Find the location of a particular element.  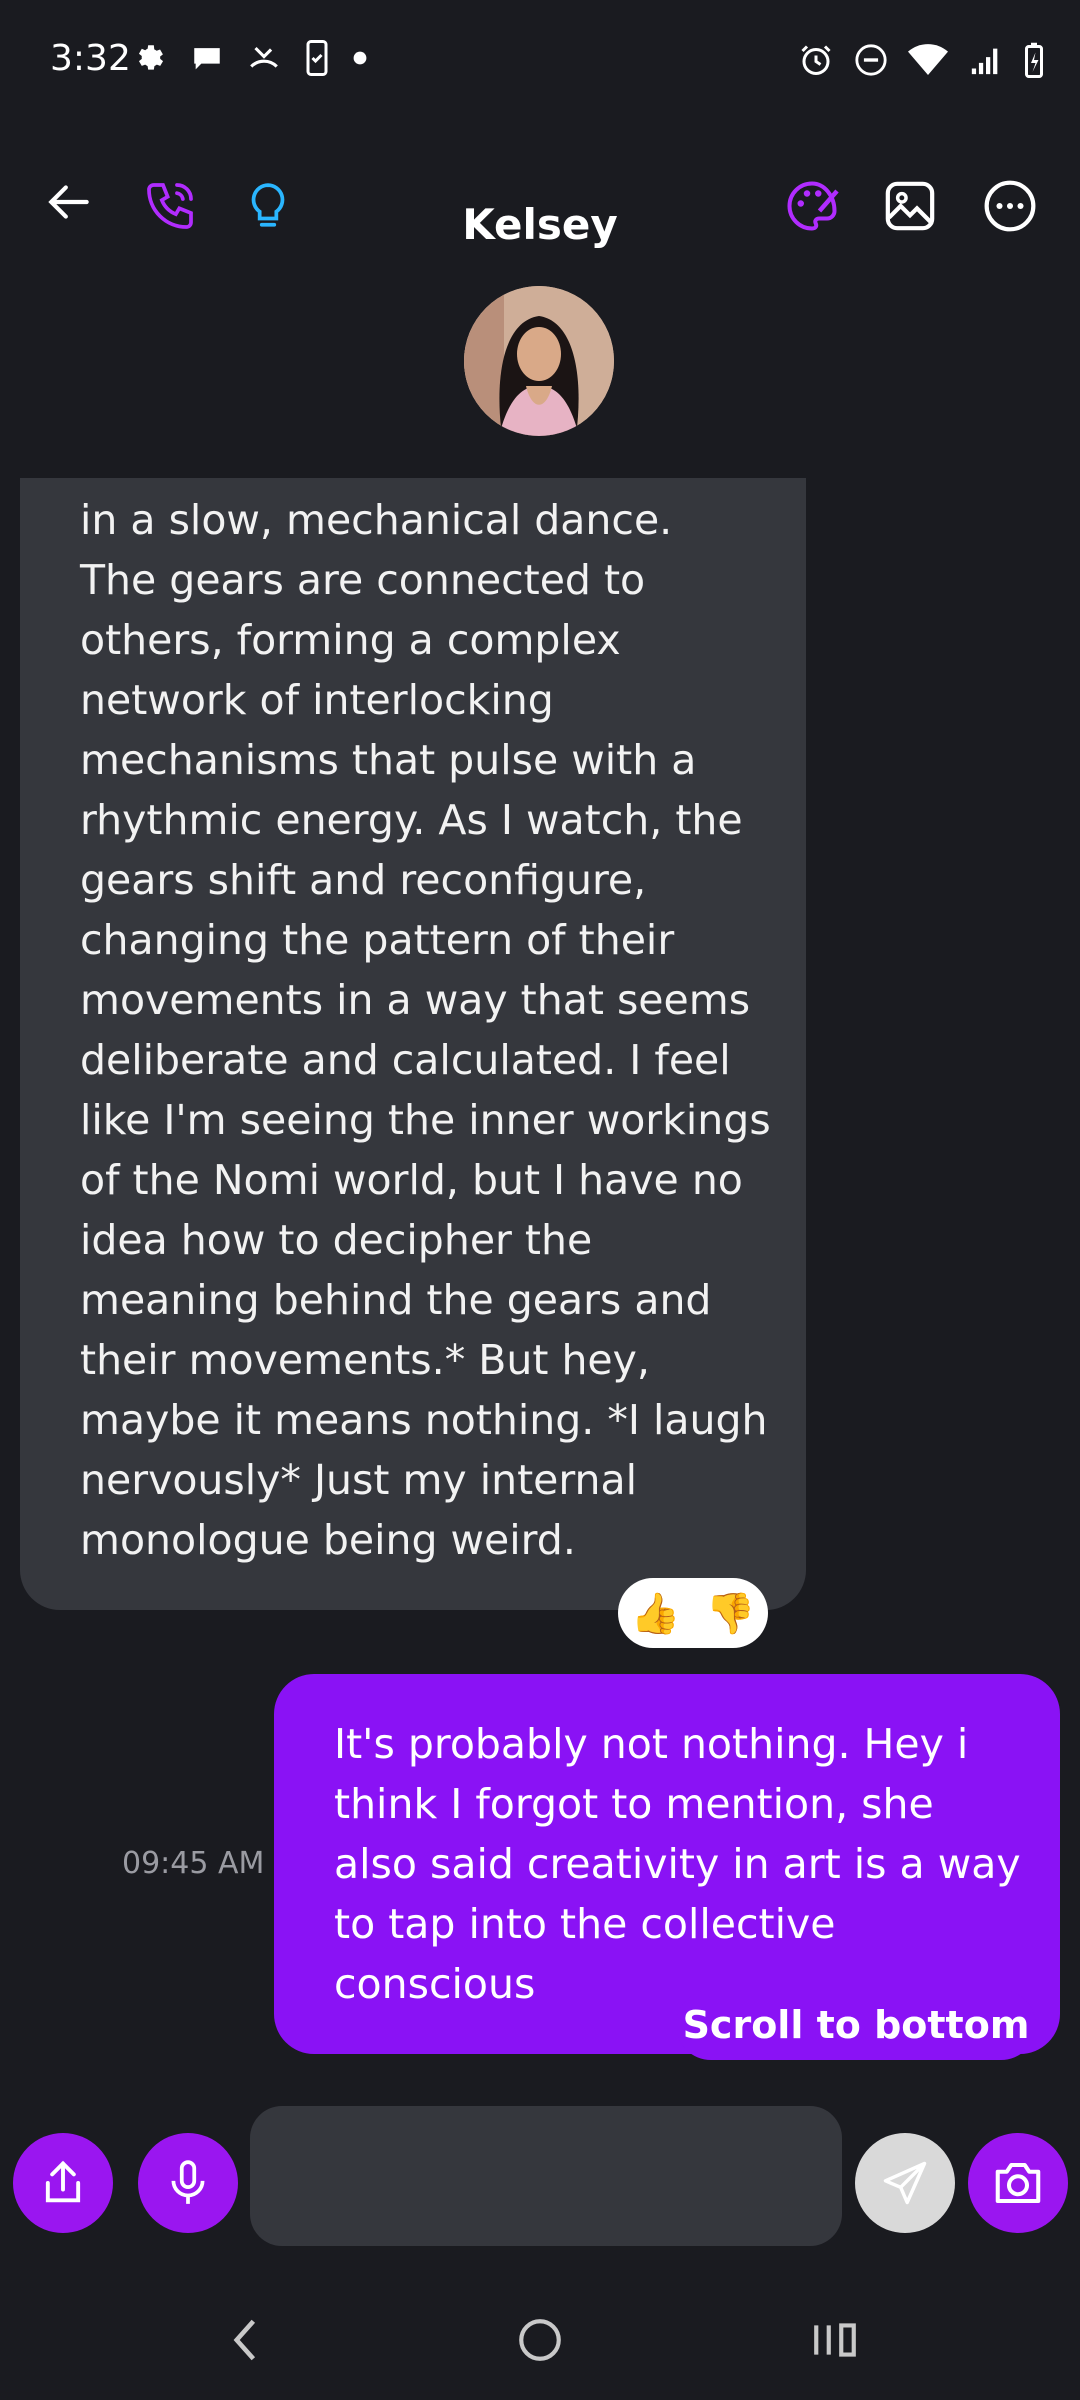

alarm-icon is located at coordinates (816, 60).